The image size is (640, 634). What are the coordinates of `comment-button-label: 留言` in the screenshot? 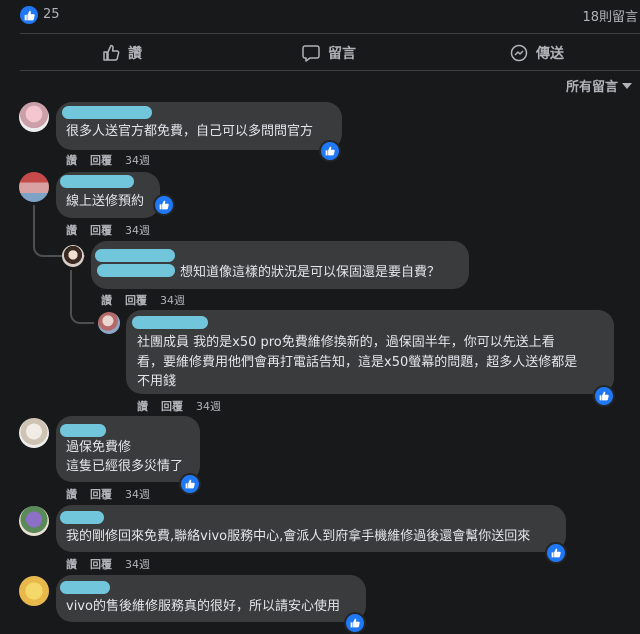 It's located at (342, 54).